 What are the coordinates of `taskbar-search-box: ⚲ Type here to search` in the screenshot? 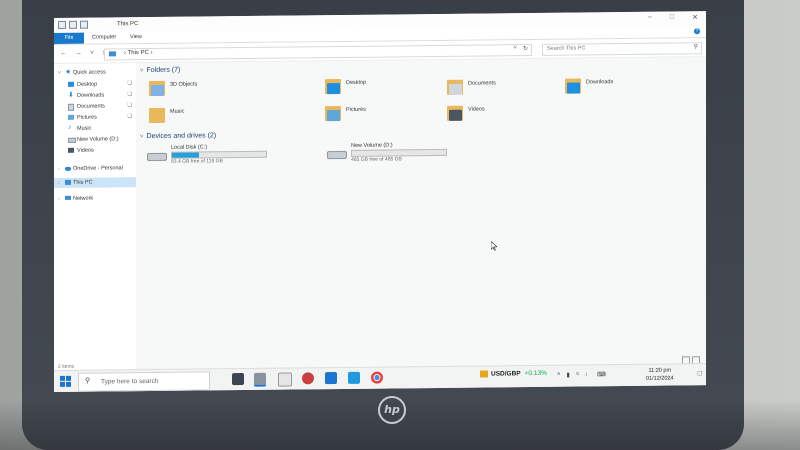 It's located at (144, 381).